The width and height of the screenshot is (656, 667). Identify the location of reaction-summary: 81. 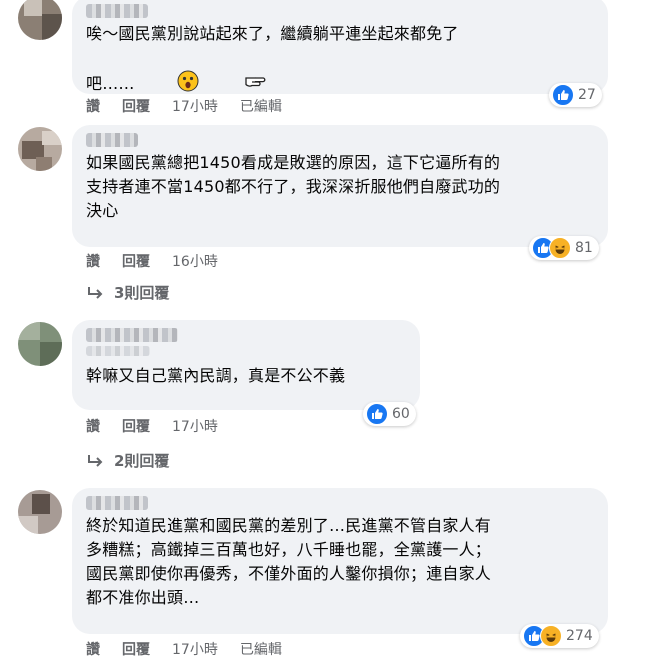
(564, 248).